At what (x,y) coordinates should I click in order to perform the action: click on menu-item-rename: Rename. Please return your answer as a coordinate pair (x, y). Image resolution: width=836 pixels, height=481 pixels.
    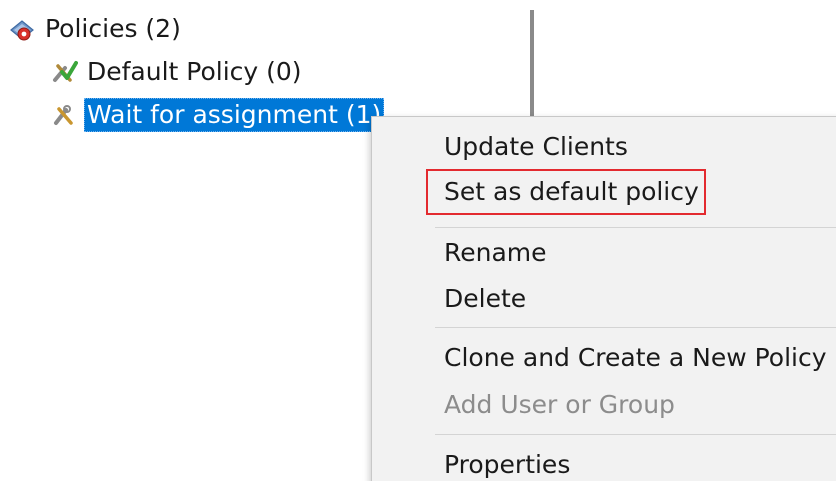
    Looking at the image, I should click on (495, 253).